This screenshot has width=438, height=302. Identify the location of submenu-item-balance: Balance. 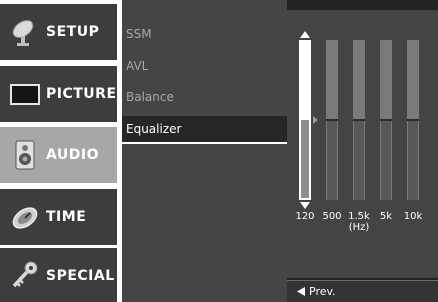
(204, 97).